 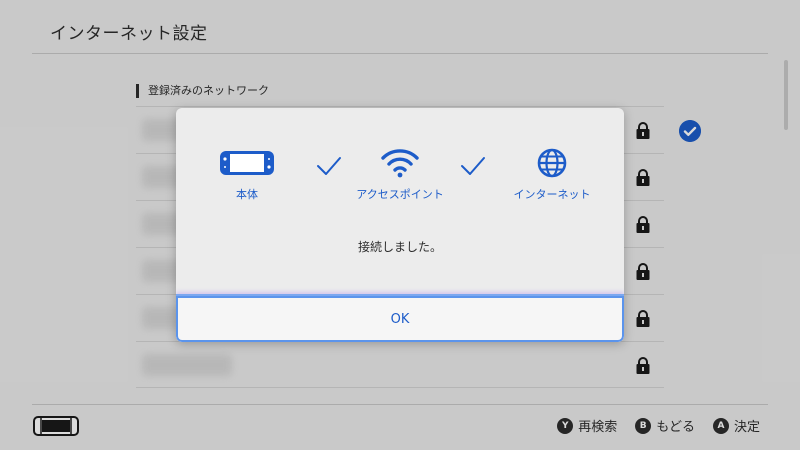 I want to click on wifi-icon, so click(x=400, y=163).